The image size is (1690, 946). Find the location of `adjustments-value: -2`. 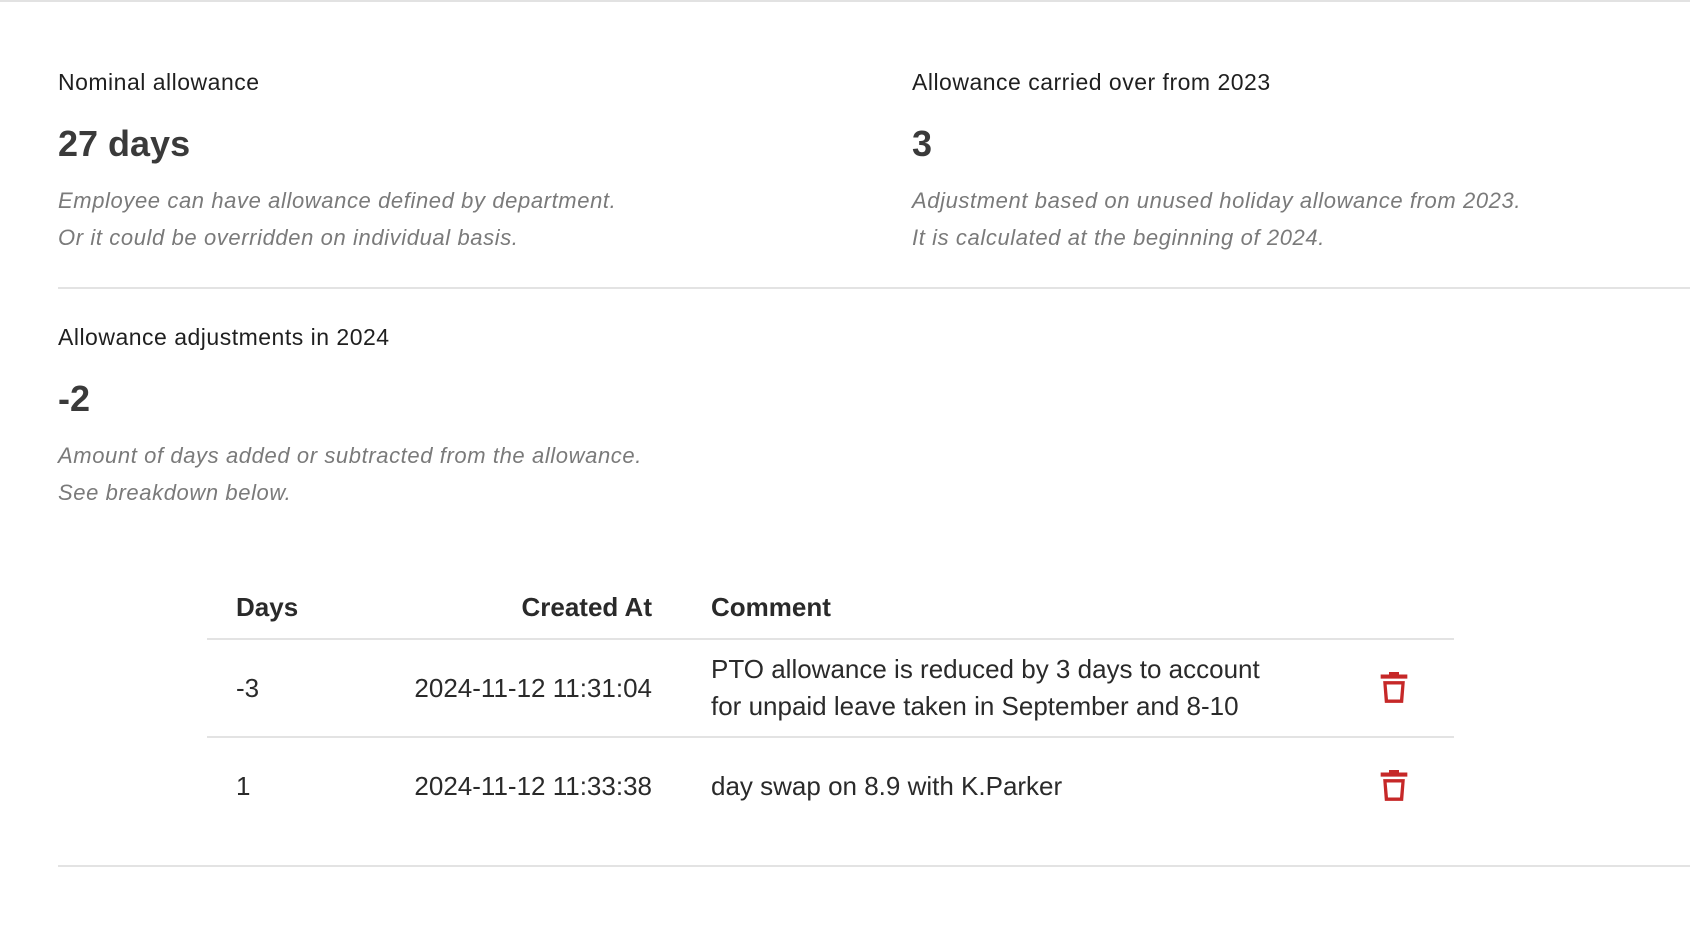

adjustments-value: -2 is located at coordinates (74, 398).